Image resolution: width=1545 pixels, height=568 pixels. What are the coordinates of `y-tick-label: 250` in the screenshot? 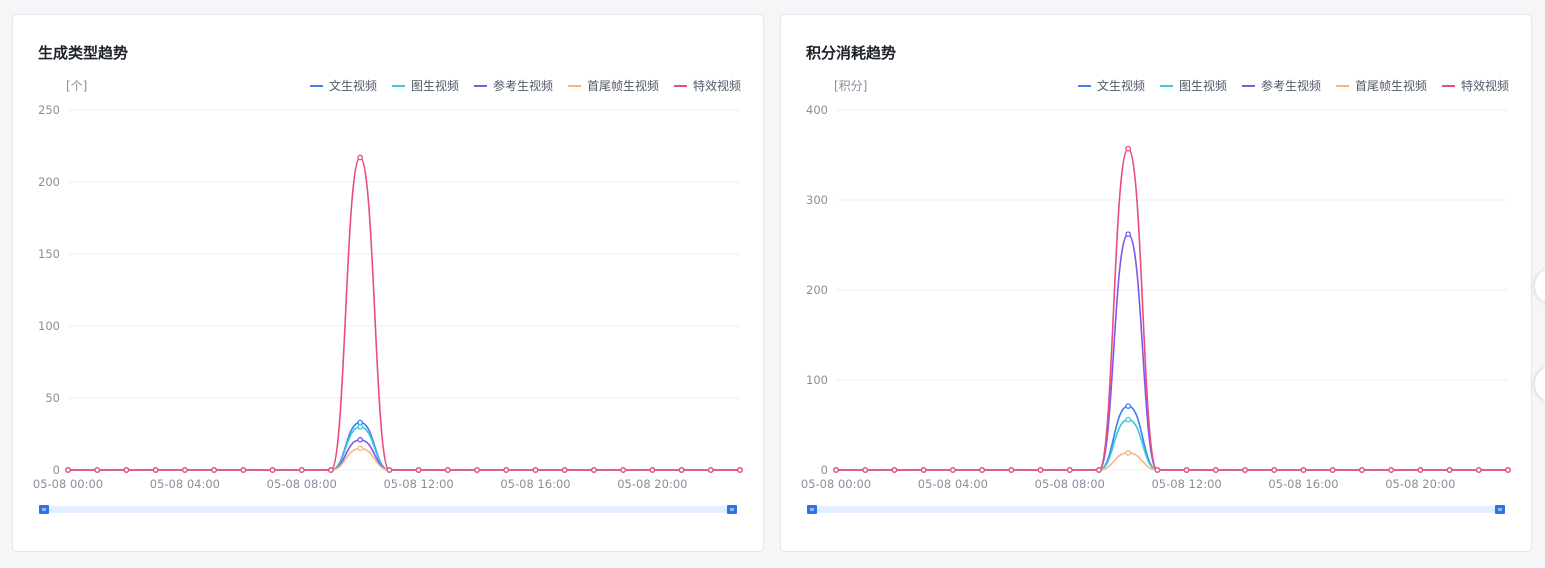 It's located at (49, 110).